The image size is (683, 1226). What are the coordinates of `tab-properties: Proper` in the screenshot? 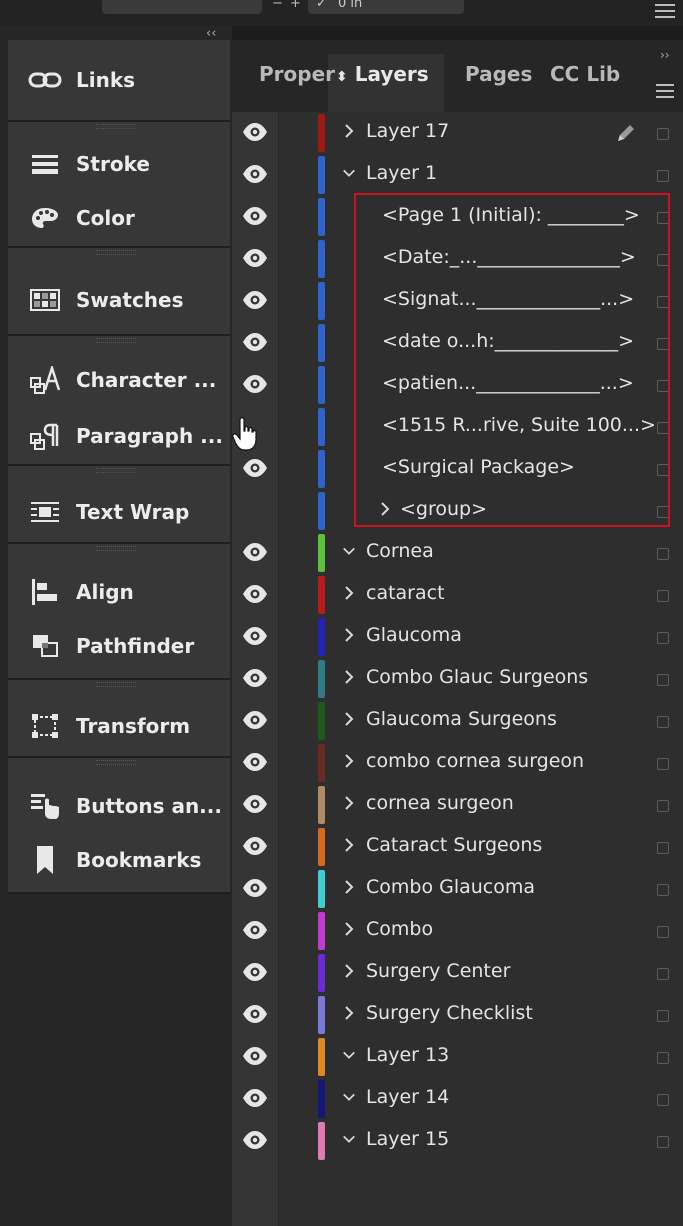 It's located at (297, 74).